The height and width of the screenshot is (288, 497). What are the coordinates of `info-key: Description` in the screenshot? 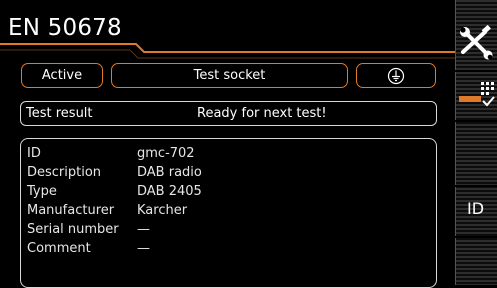 It's located at (64, 172).